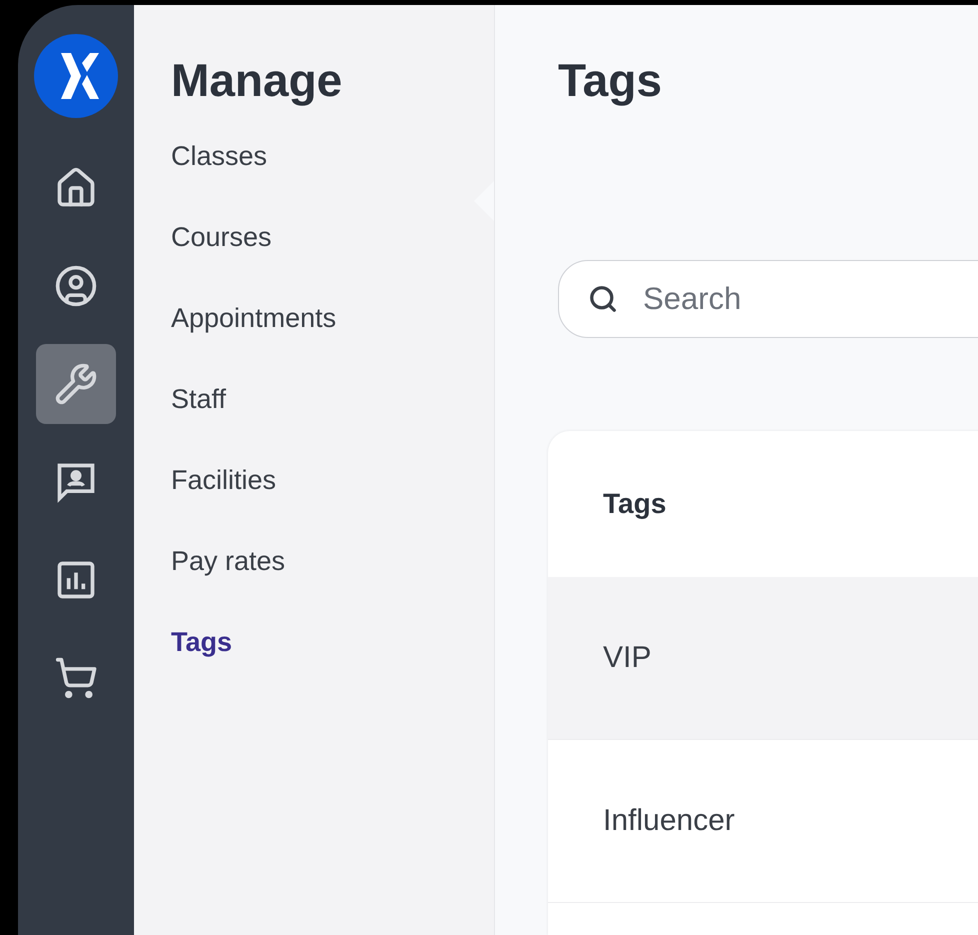  I want to click on sidebar-item: Facilities, so click(223, 507).